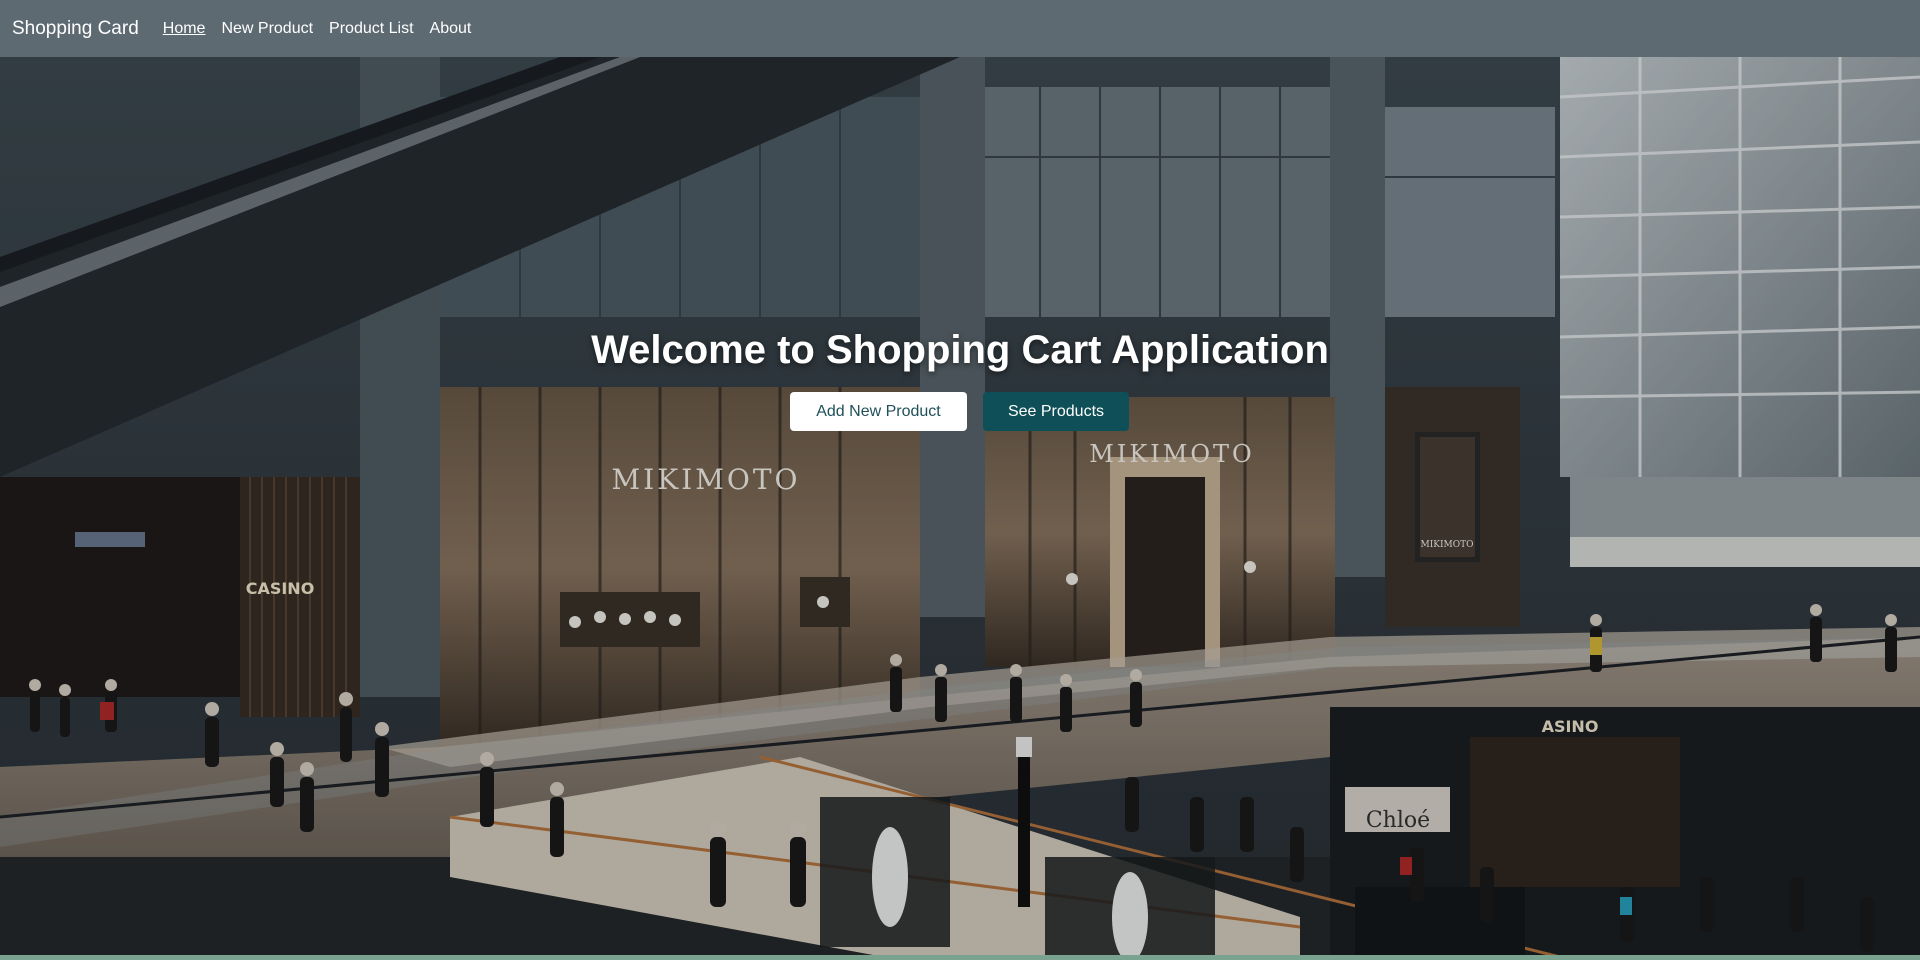 The height and width of the screenshot is (960, 1920). I want to click on nav-new-product: New Product, so click(267, 29).